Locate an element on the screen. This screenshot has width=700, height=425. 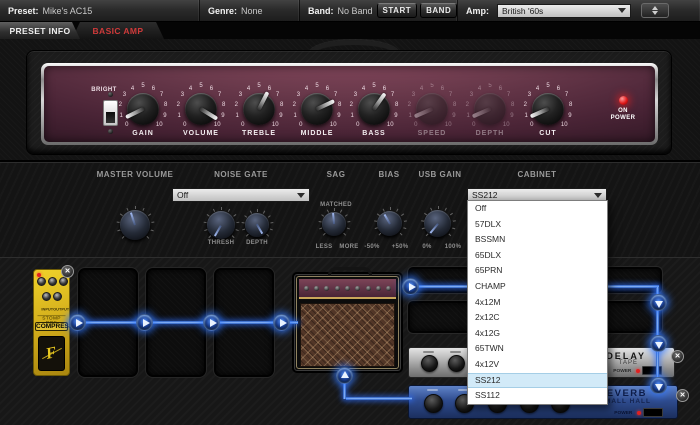
amp-stepper is located at coordinates (655, 10).